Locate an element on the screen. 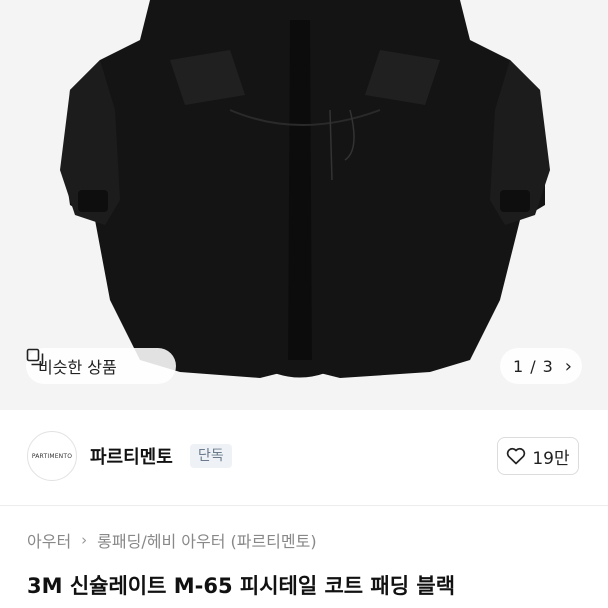 The width and height of the screenshot is (608, 608). heart-icon is located at coordinates (516, 456).